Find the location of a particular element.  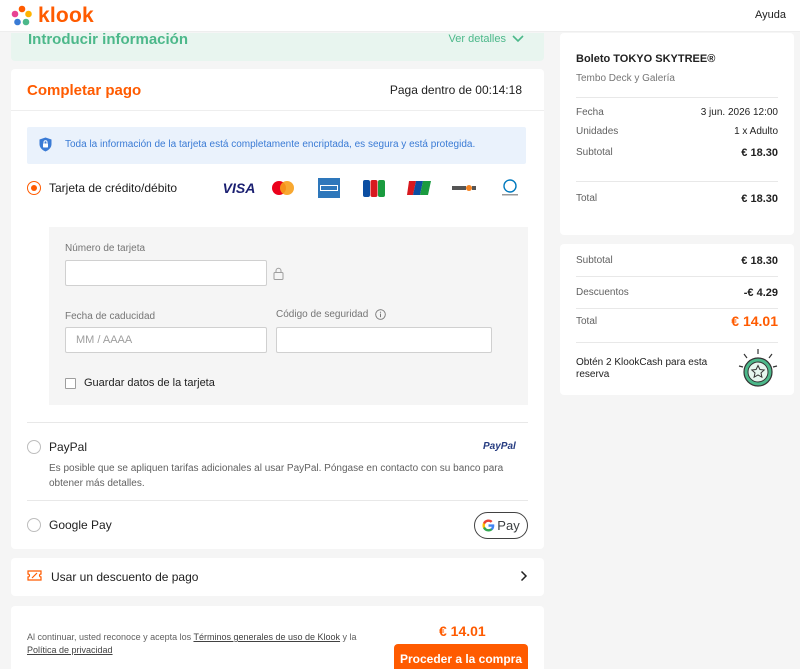

discounts-label: Descuentos is located at coordinates (602, 292).